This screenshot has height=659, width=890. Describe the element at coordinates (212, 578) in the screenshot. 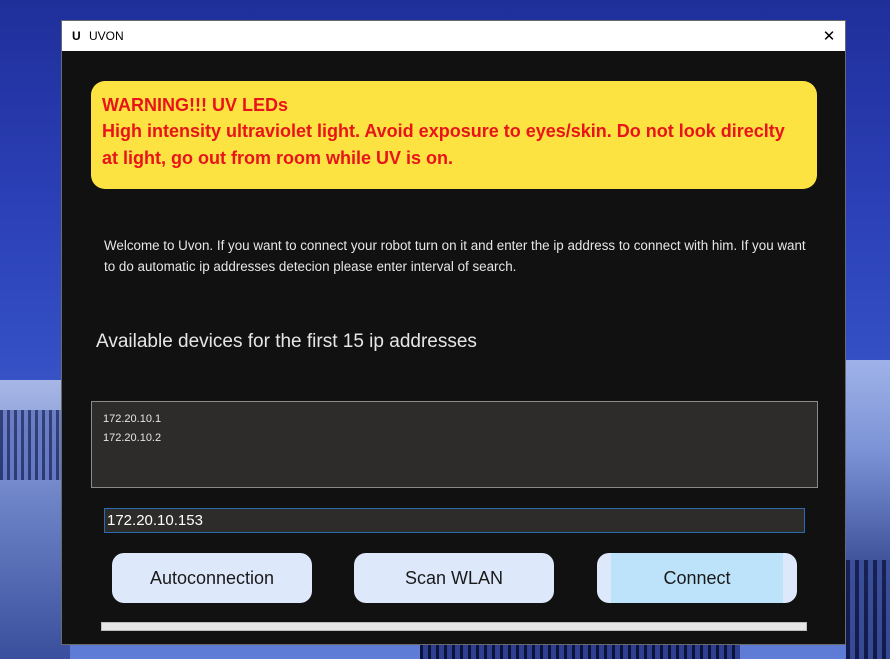

I see `autoconnection-button: Autoconnection` at that location.